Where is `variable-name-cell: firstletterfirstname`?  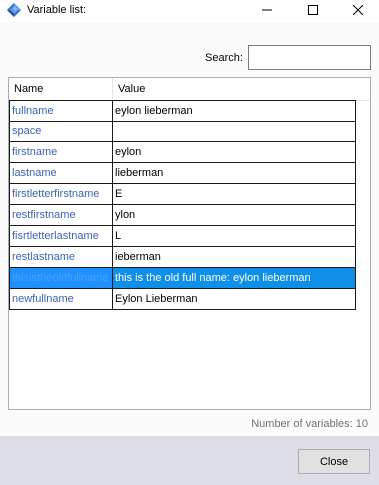 variable-name-cell: firstletterfirstname is located at coordinates (61, 194).